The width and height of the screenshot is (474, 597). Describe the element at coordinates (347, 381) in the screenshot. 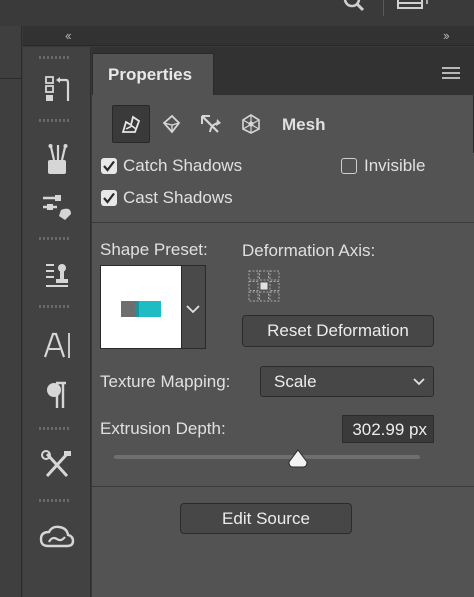

I see `texture-mapping-select: Scale` at that location.